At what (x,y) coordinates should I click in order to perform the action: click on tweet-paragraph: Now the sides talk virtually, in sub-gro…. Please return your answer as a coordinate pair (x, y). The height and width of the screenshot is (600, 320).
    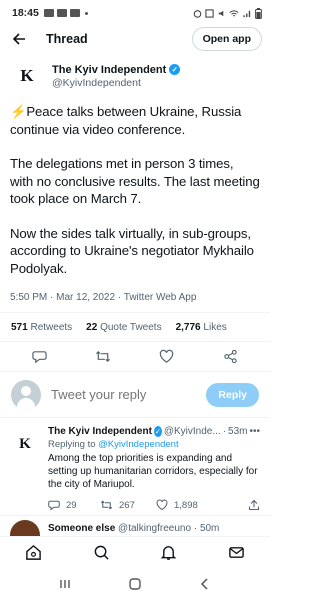
    Looking at the image, I should click on (132, 250).